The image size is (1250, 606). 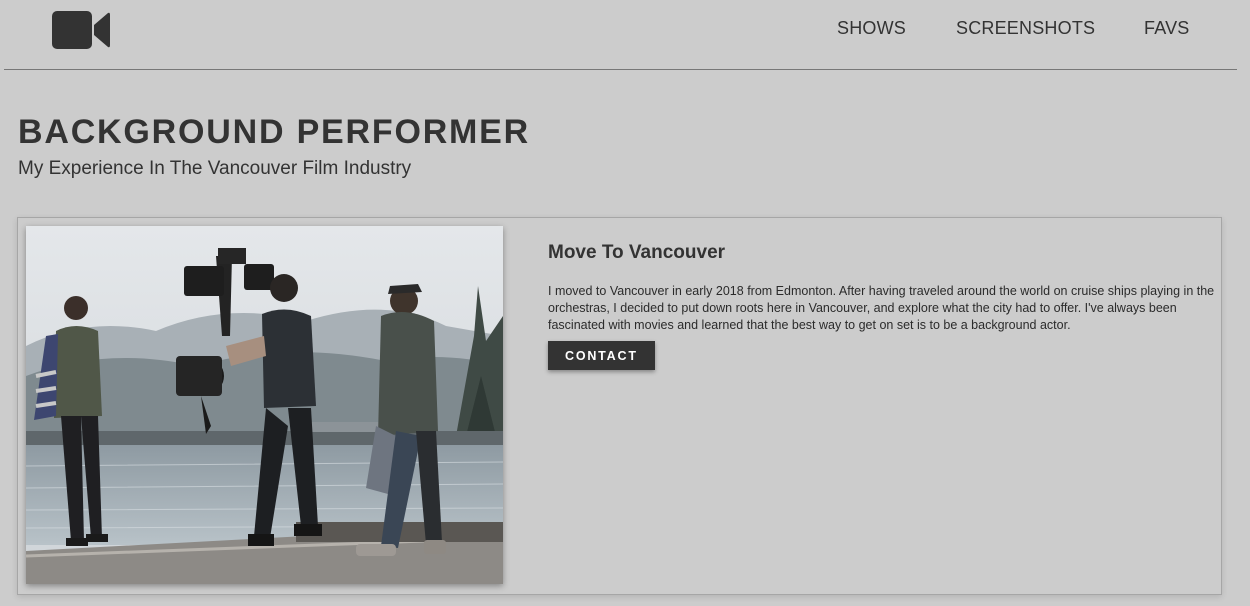 I want to click on video-camera-icon, so click(x=81, y=30).